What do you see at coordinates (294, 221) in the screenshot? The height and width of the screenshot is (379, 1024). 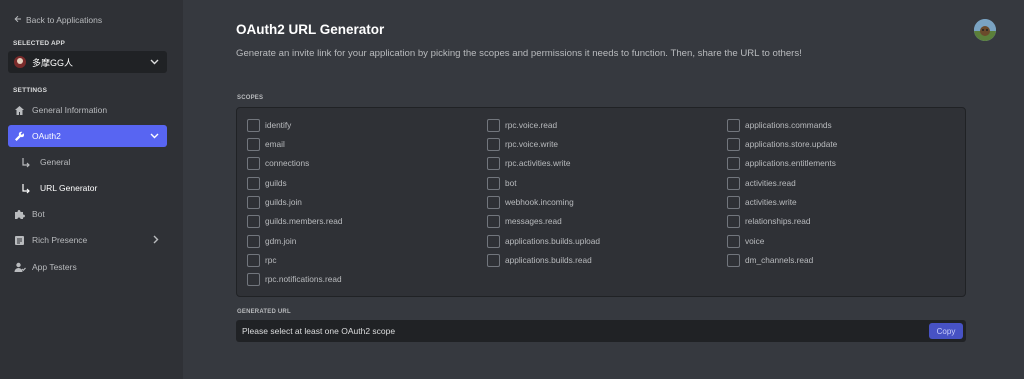 I see `scope-checkbox-guilds-members-read: guilds.members.read` at bounding box center [294, 221].